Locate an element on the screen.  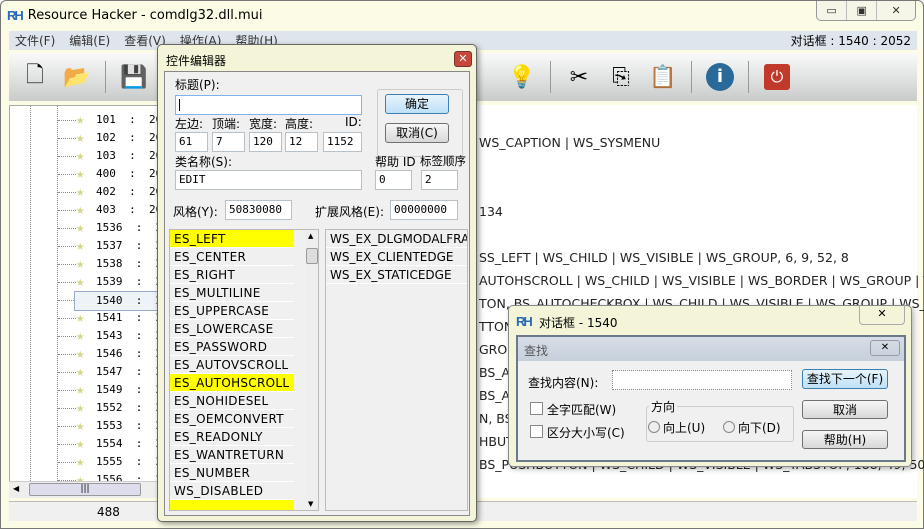
tree-item: ★ 1538 : 2052 is located at coordinates (84, 264).